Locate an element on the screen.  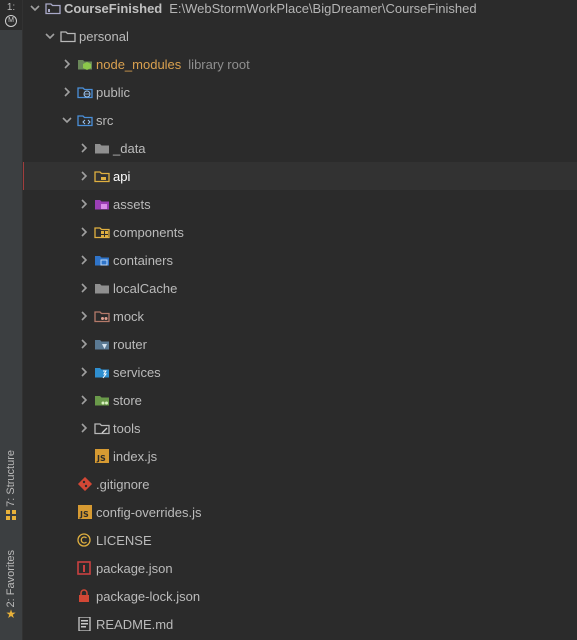
folder-name: localCache is located at coordinates (145, 288).